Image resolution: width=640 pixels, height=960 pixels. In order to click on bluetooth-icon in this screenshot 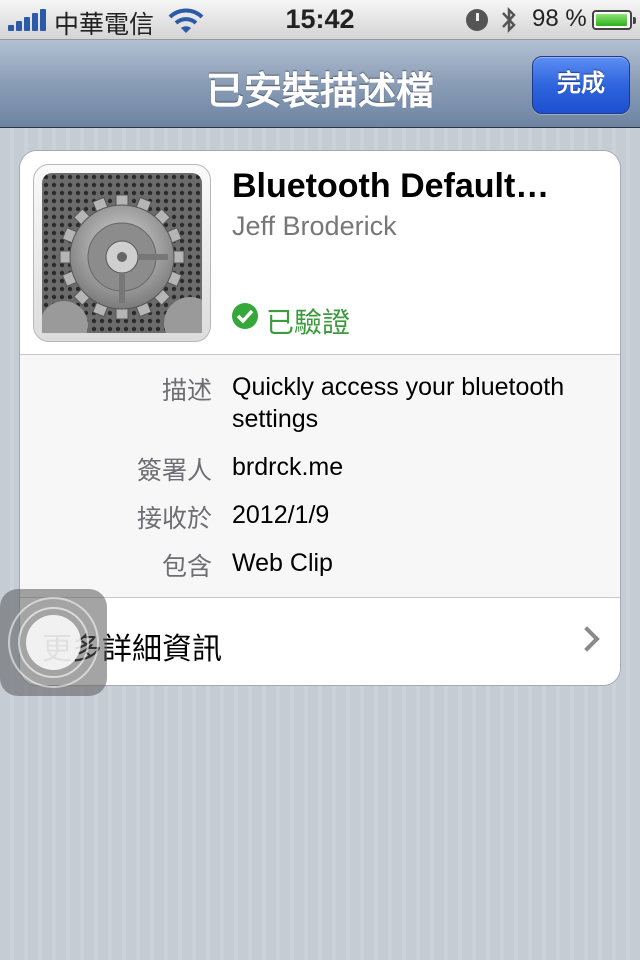, I will do `click(509, 20)`.